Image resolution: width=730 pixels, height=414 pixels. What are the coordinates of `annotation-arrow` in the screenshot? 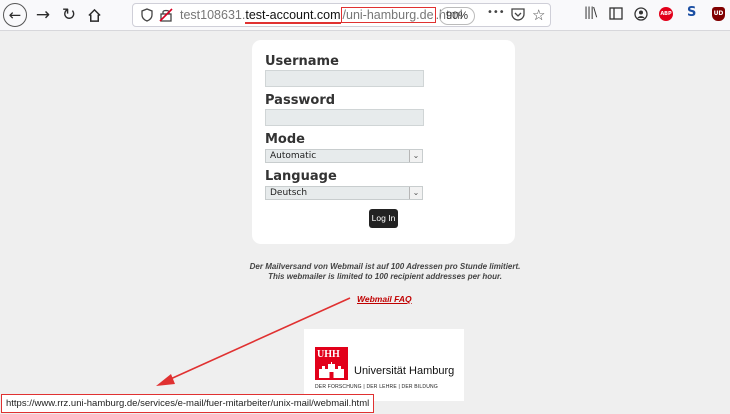 It's located at (253, 341).